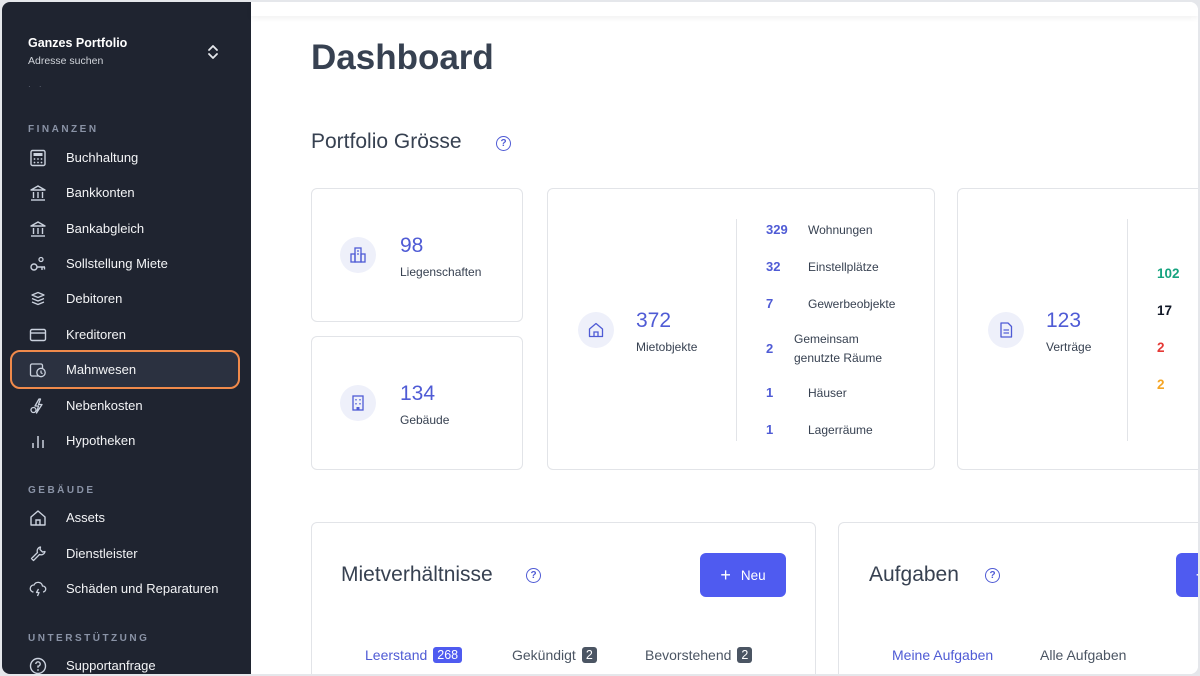 The image size is (1200, 676). What do you see at coordinates (753, 575) in the screenshot?
I see `new-button-label: Neu` at bounding box center [753, 575].